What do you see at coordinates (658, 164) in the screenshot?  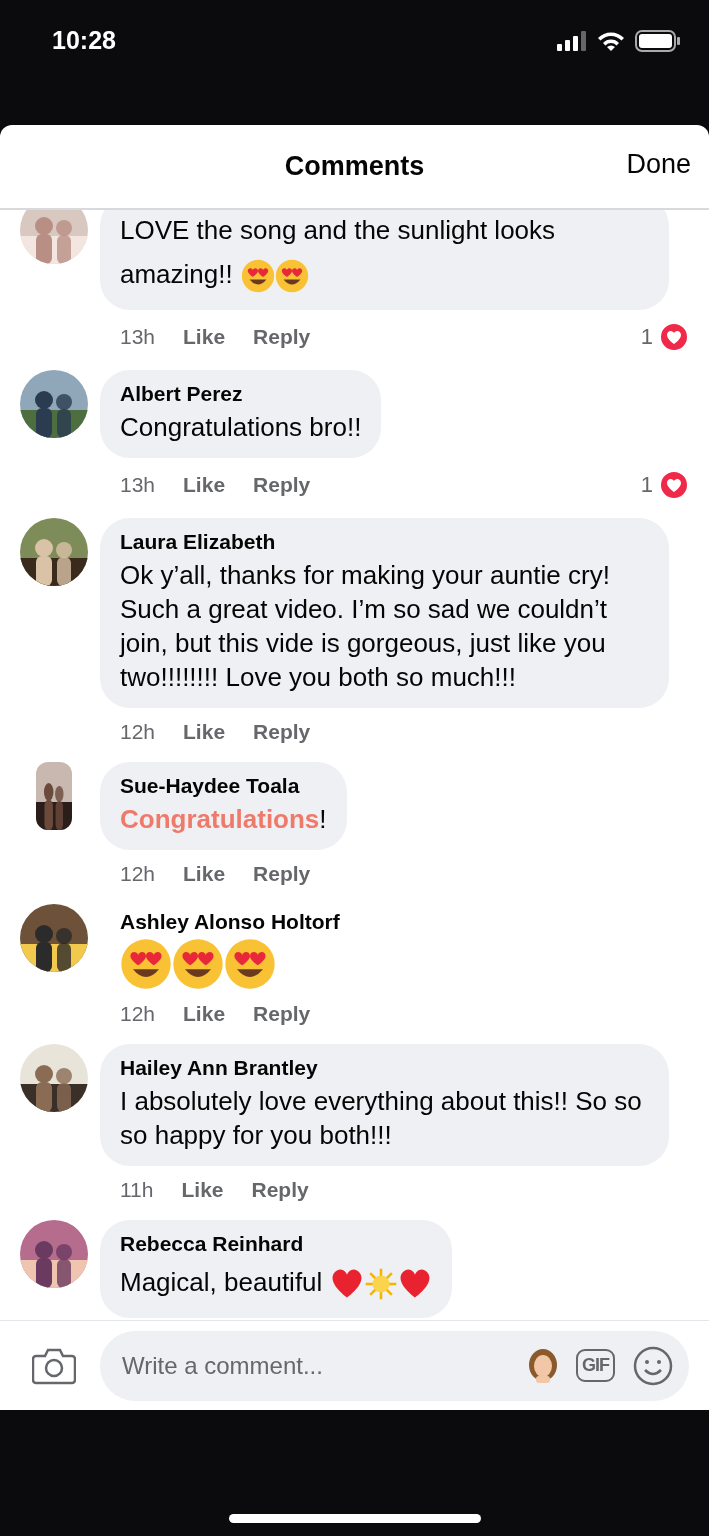 I see `done-button: Done` at bounding box center [658, 164].